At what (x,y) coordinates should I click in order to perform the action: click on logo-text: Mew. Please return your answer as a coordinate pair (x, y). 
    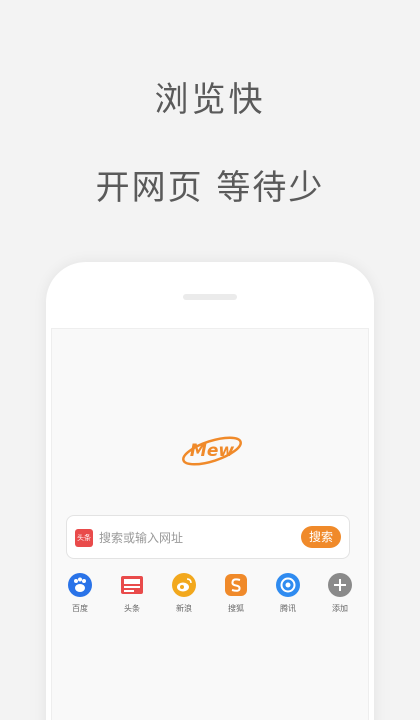
    Looking at the image, I should click on (212, 451).